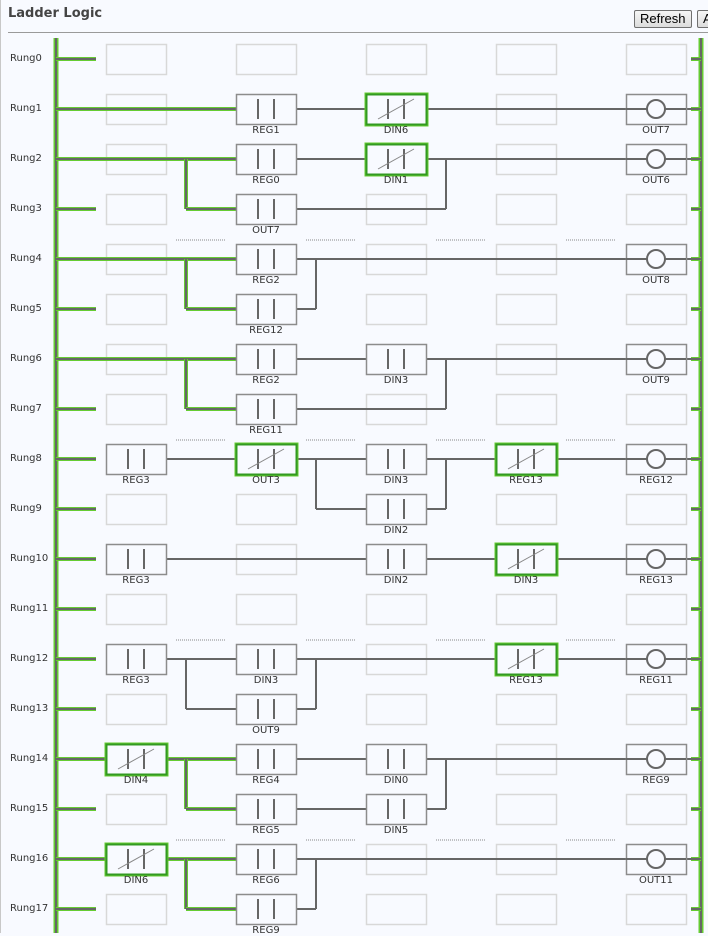  Describe the element at coordinates (656, 109) in the screenshot. I see `coil-out7` at that location.